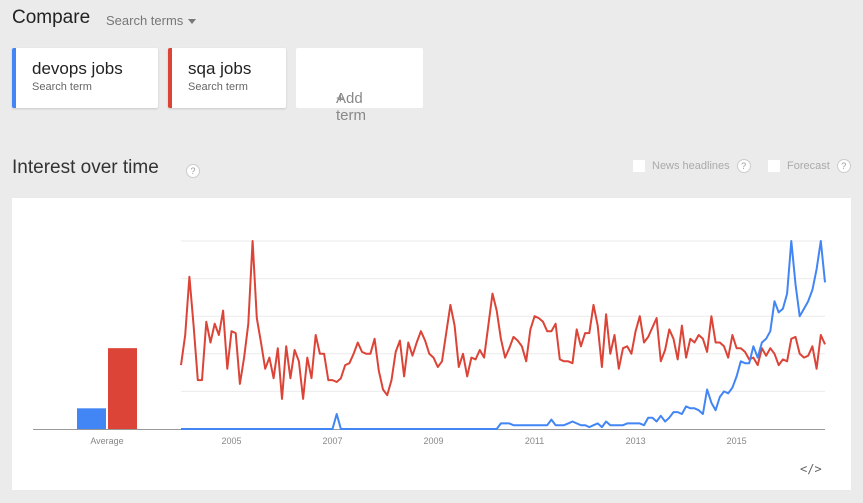 This screenshot has width=863, height=503. Describe the element at coordinates (636, 441) in the screenshot. I see `x-tick-label: 2013` at that location.